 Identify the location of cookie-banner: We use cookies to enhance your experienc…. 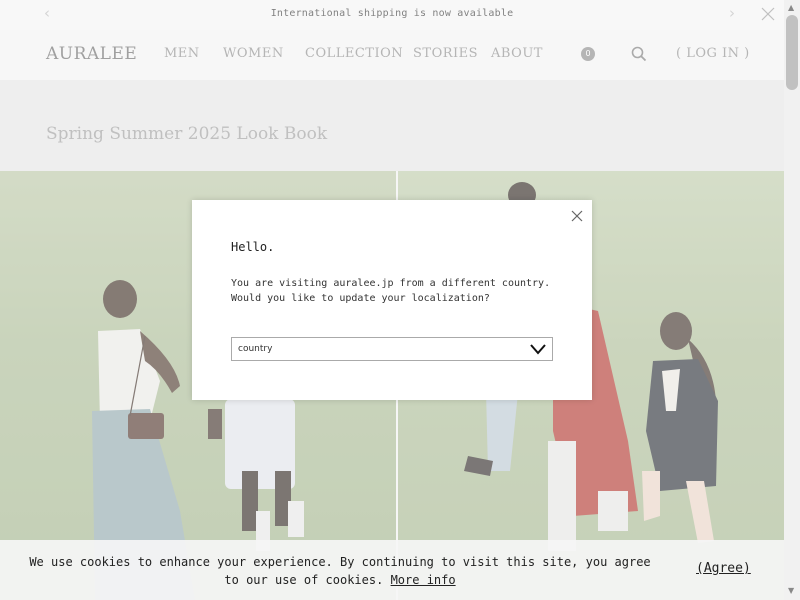
(392, 570).